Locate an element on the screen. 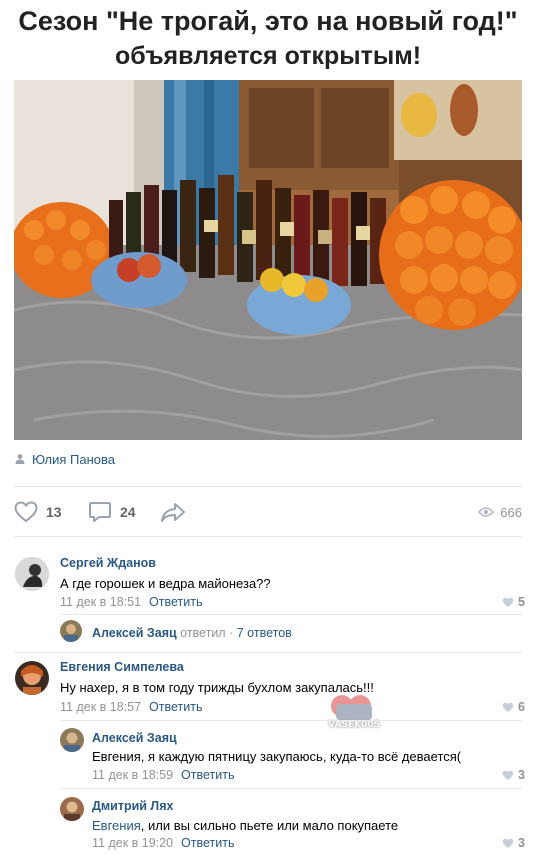 This screenshot has width=537, height=858. comment-like-button: 5 is located at coordinates (513, 602).